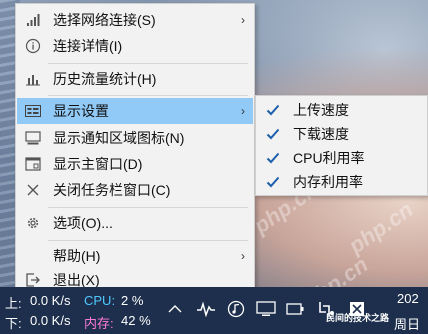  I want to click on exit-icon, so click(33, 280).